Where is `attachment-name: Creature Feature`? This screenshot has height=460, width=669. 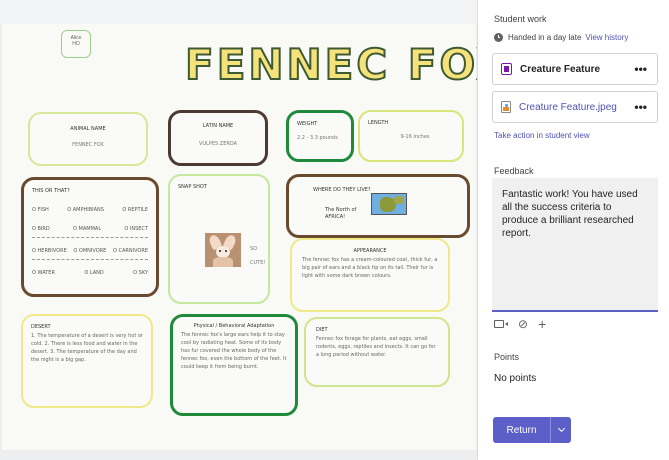
attachment-name: Creature Feature is located at coordinates (560, 69).